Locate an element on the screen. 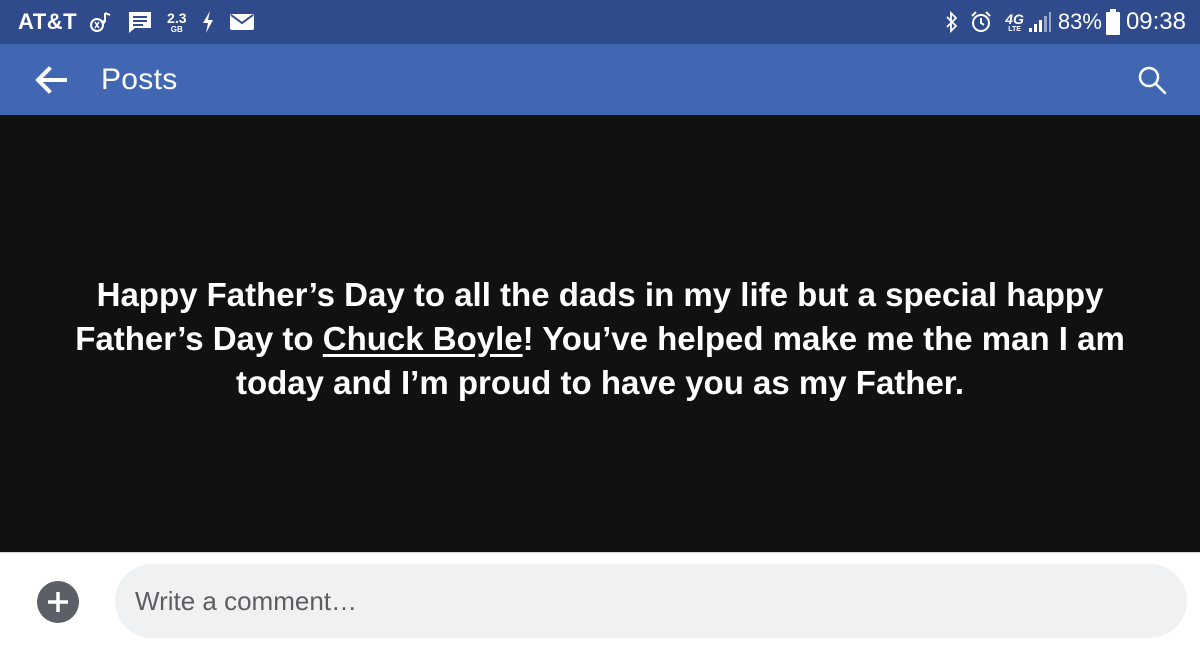 The height and width of the screenshot is (647, 1200). status-bar-left: AT&T 2.3 GB is located at coordinates (143, 22).